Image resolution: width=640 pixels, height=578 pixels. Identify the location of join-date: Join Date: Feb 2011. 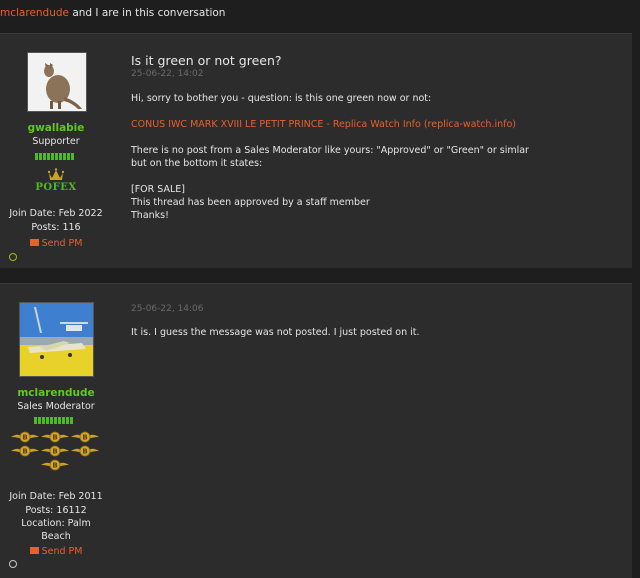
(56, 496).